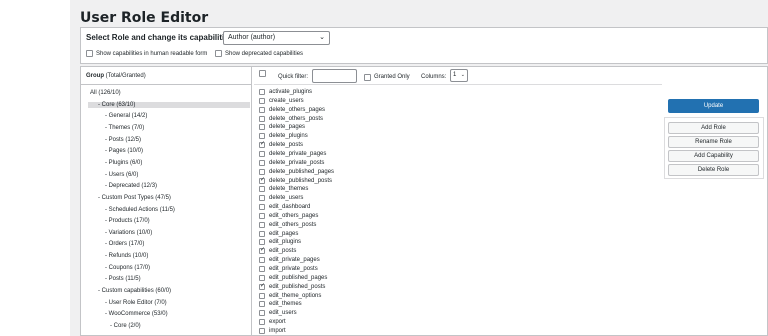 The height and width of the screenshot is (336, 768). Describe the element at coordinates (134, 198) in the screenshot. I see `group-item: - Custom Post Types (47/5)` at that location.